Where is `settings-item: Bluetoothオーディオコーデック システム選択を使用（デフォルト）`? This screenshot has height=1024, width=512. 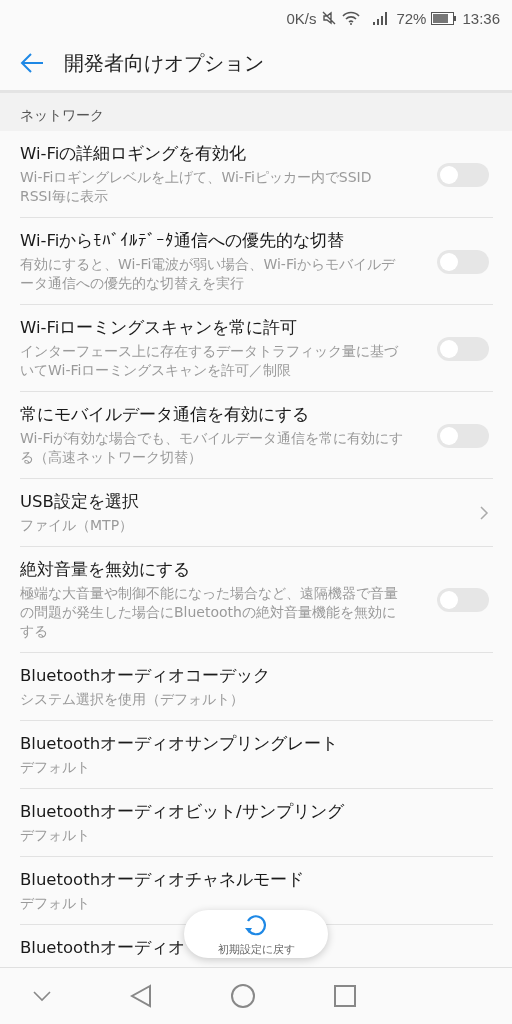 settings-item: Bluetoothオーディオコーデック システム選択を使用（デフォルト） is located at coordinates (256, 687).